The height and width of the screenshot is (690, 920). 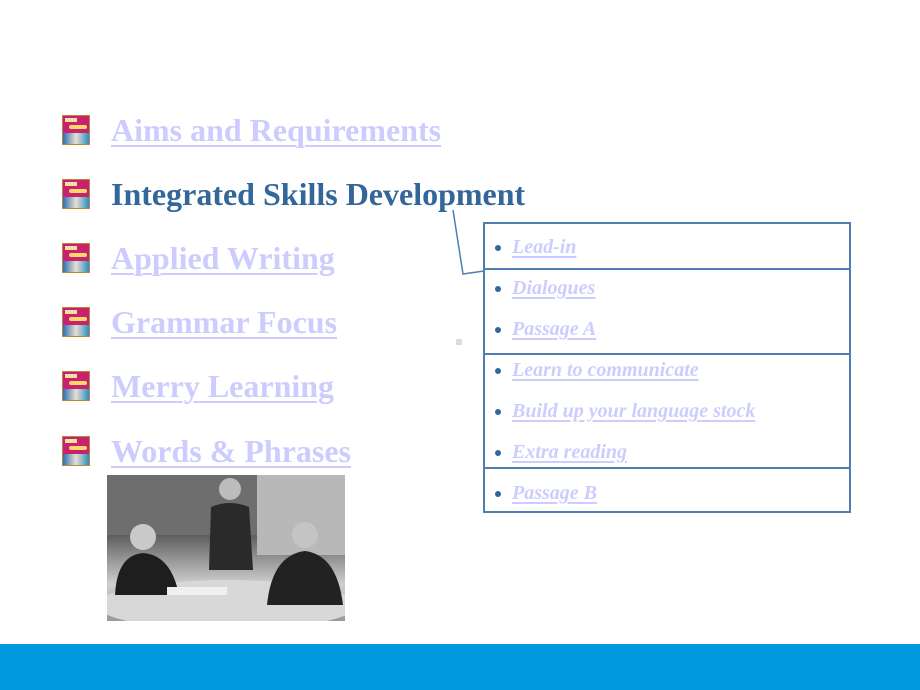 What do you see at coordinates (554, 329) in the screenshot?
I see `submenu-link: Passage A` at bounding box center [554, 329].